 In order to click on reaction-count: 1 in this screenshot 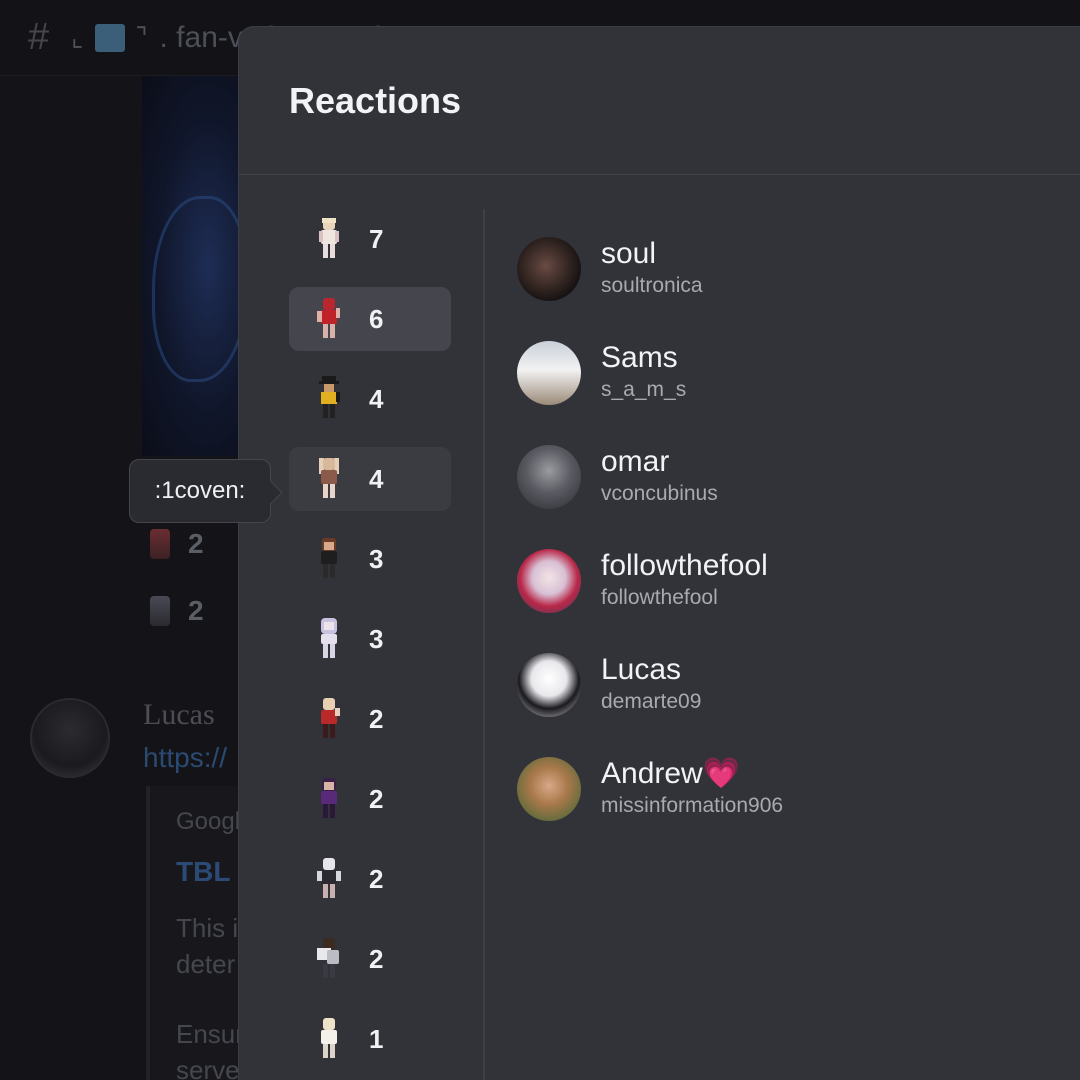, I will do `click(376, 1038)`.